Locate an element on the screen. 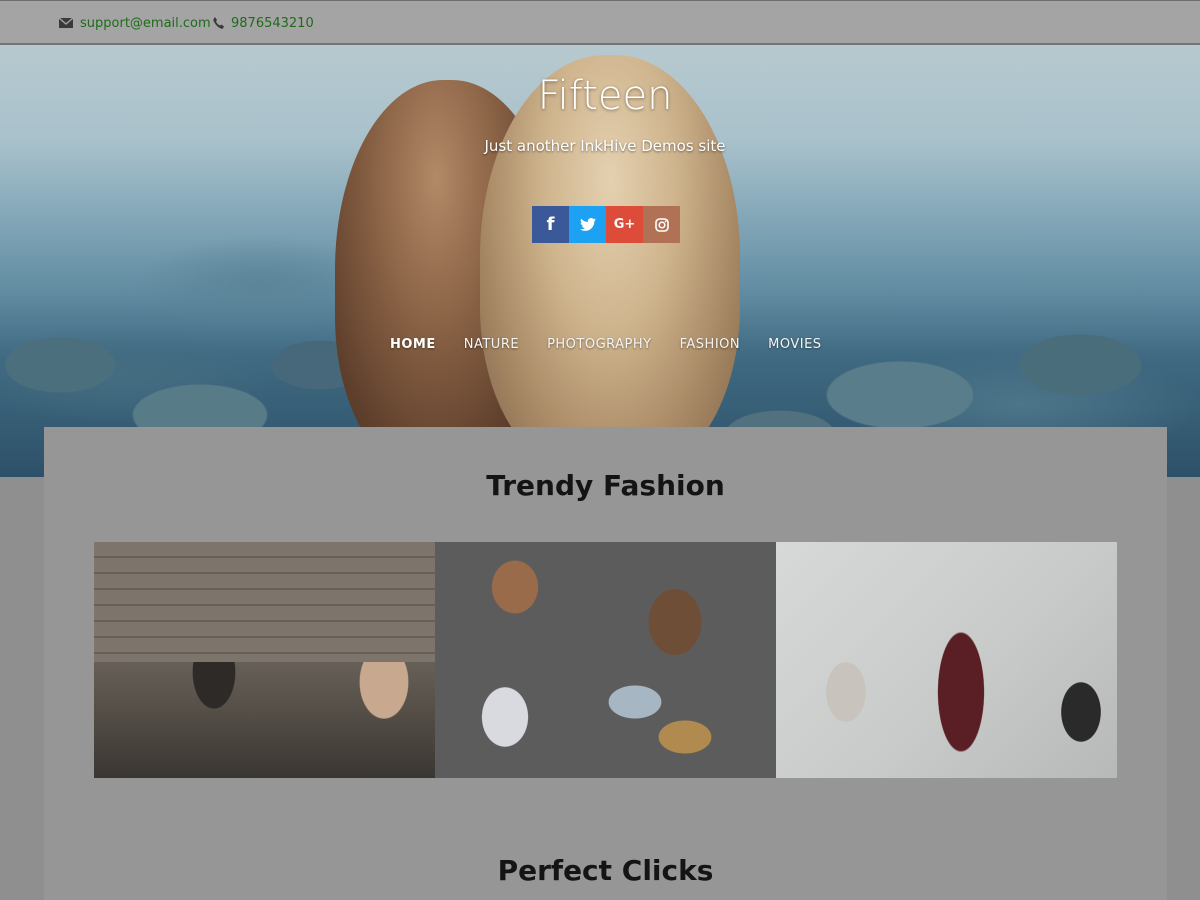 The image size is (1200, 900). instagram-icon is located at coordinates (661, 224).